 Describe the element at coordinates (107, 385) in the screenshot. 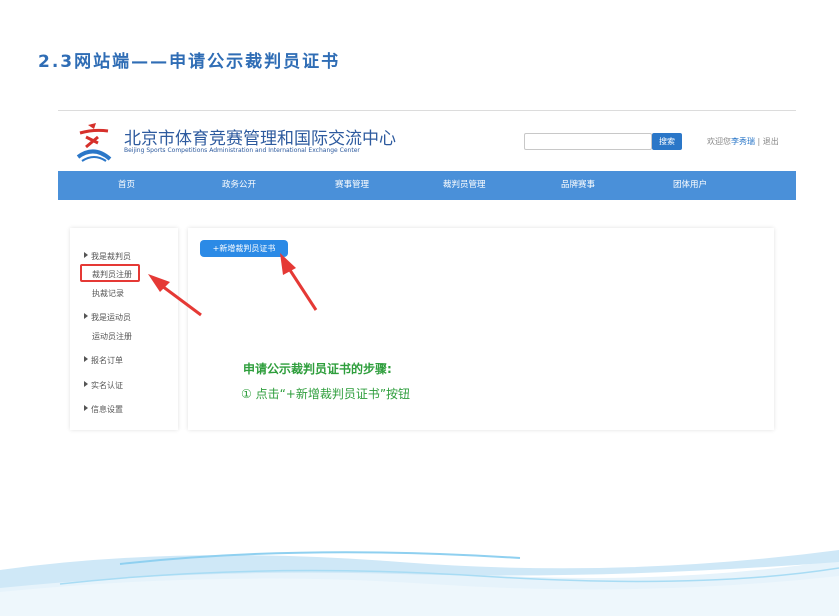

I see `sidebar-item-verification-label: 实名认证` at that location.